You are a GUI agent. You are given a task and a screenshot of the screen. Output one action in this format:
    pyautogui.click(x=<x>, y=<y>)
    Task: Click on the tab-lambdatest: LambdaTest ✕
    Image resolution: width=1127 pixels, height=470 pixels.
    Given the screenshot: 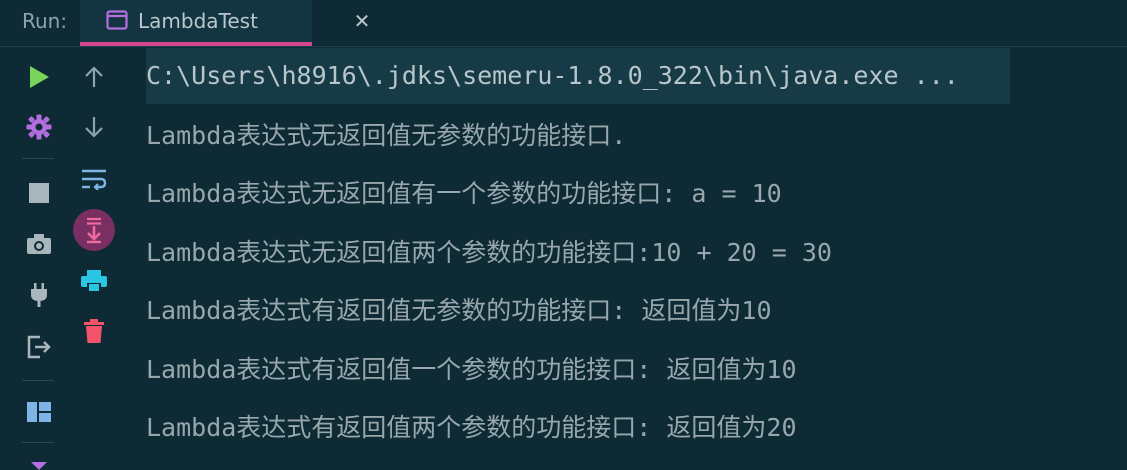 What is the action you would take?
    pyautogui.click(x=225, y=23)
    